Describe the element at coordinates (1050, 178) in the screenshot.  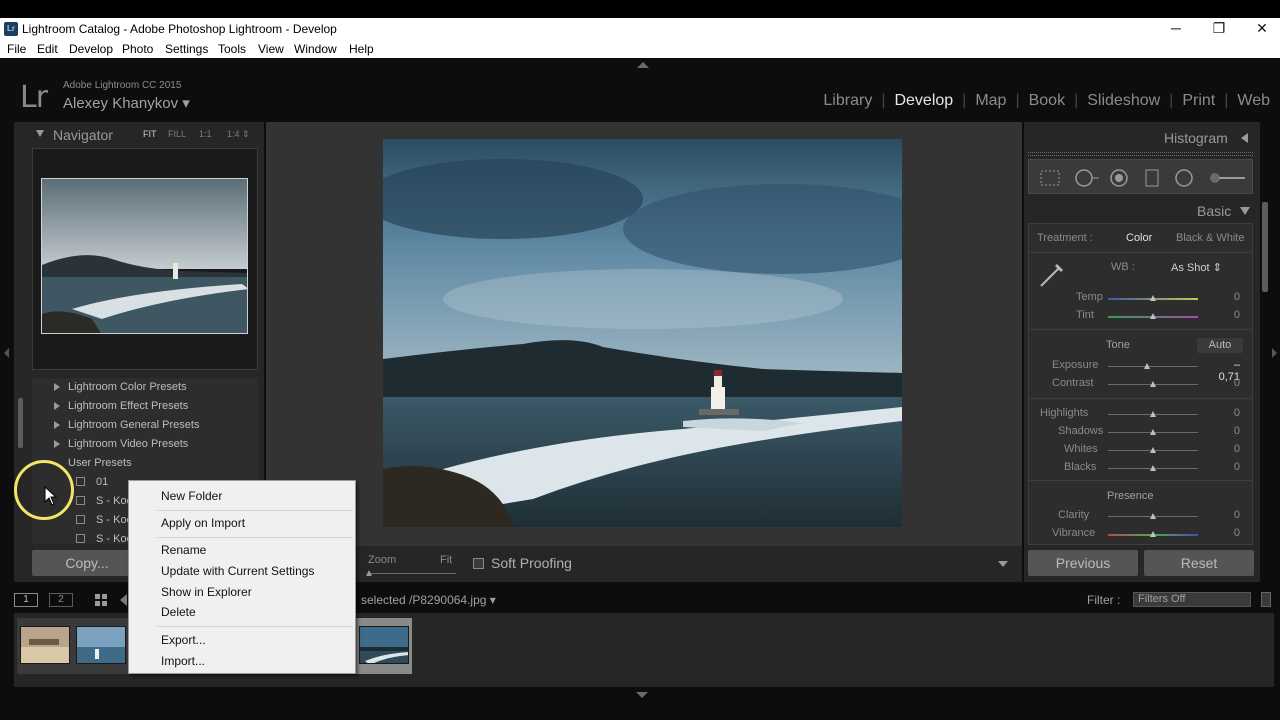
I see `crop-overlay-icon` at that location.